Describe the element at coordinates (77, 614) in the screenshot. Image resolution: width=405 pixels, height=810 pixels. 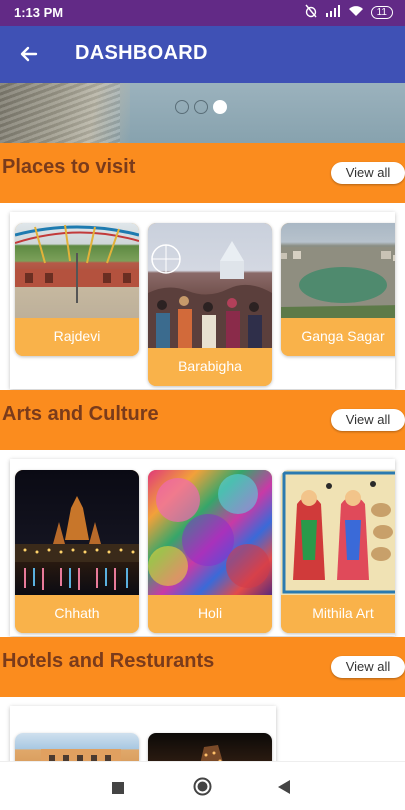
I see `card-label: Chhath` at that location.